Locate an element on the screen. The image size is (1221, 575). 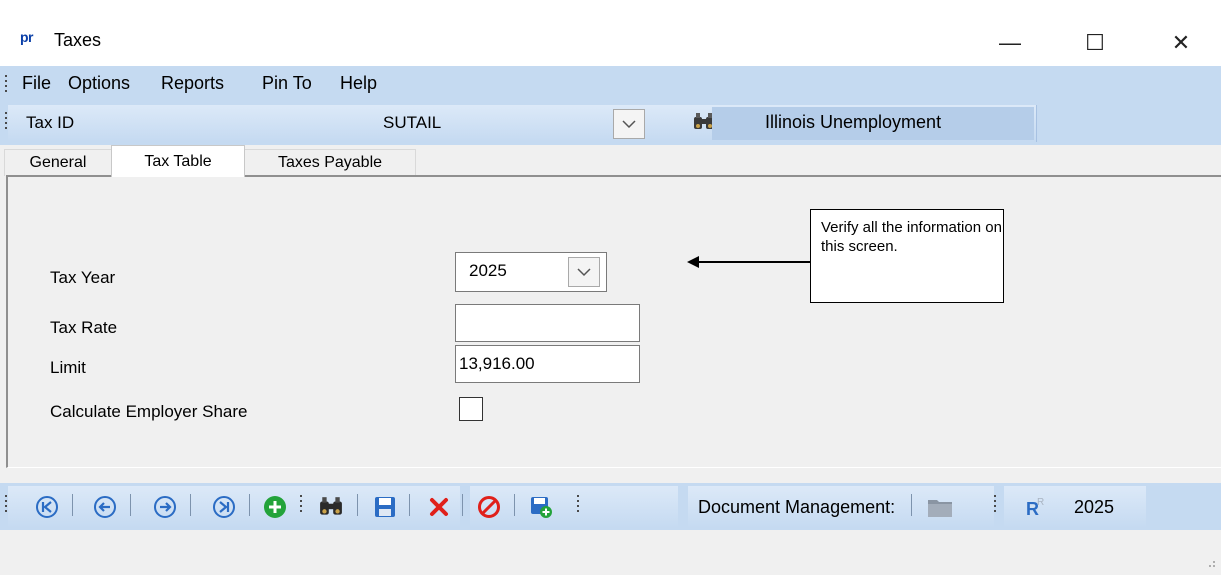
arrow-right-circle-icon is located at coordinates (165, 507).